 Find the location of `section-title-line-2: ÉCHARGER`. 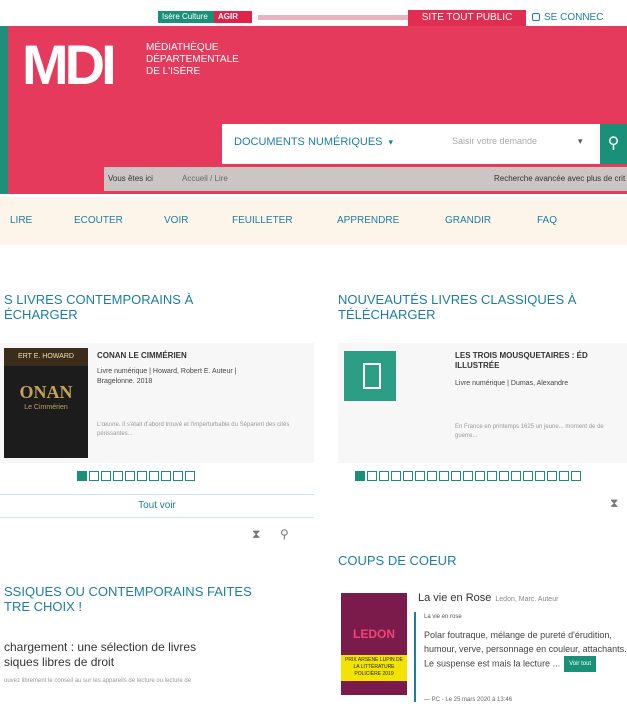

section-title-line-2: ÉCHARGER is located at coordinates (41, 314).